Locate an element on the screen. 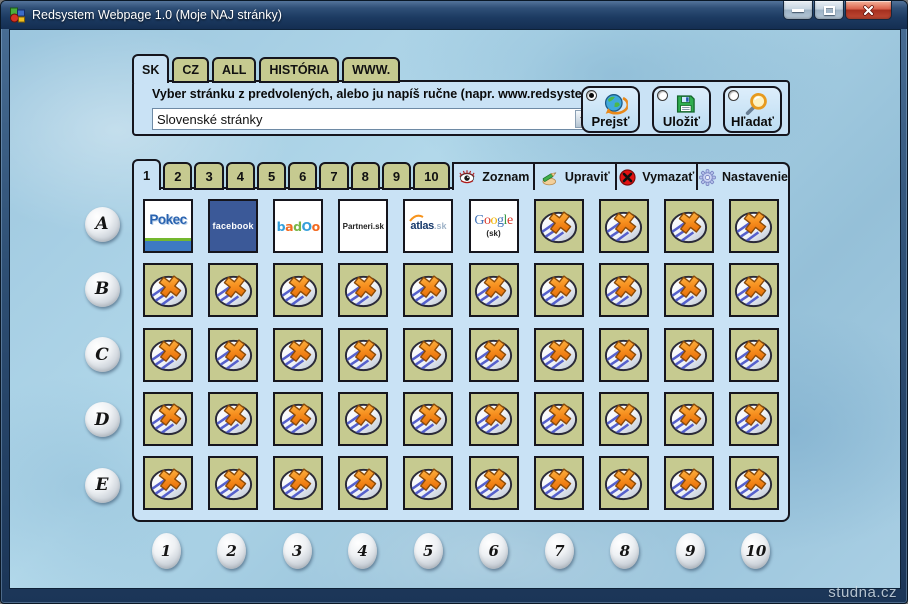 Image resolution: width=908 pixels, height=604 pixels. empty-slot-cell-e1 is located at coordinates (168, 483).